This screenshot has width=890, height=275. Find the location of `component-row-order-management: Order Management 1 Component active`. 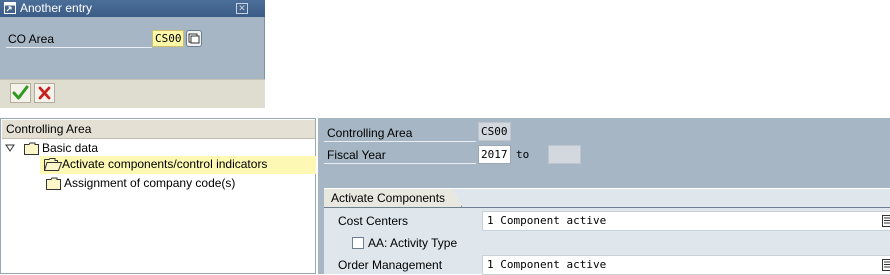

component-row-order-management: Order Management 1 Component active is located at coordinates (610, 265).